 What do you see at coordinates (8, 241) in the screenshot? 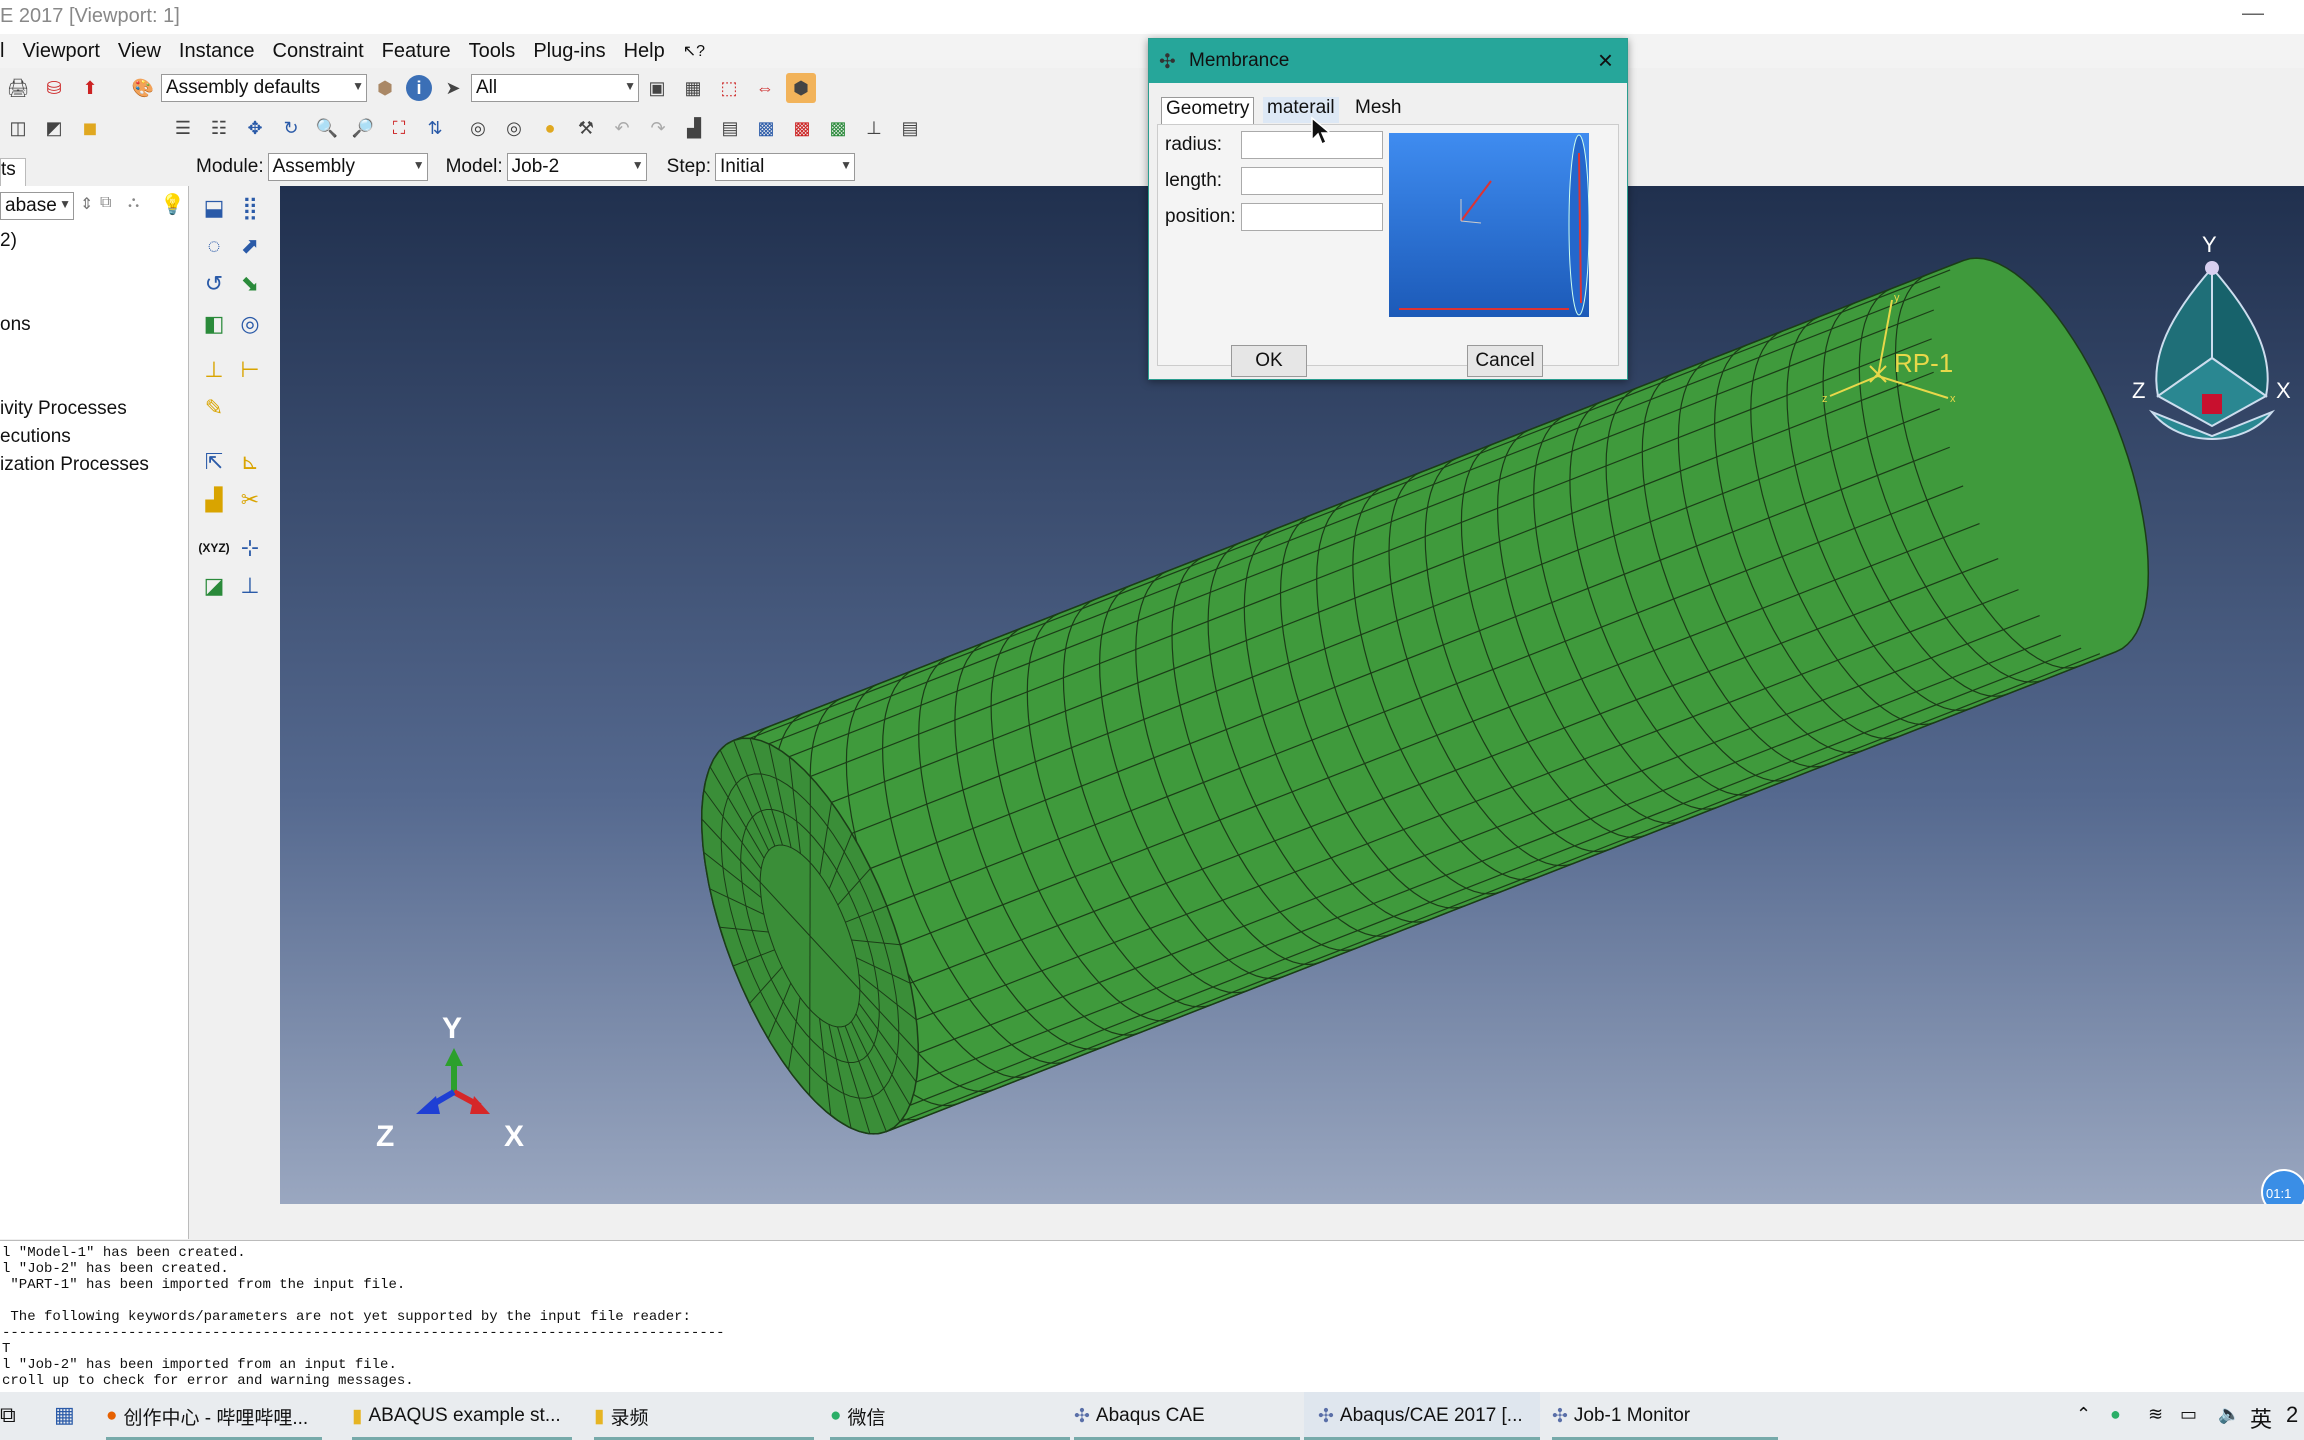
I see `tree-row: 2)` at bounding box center [8, 241].